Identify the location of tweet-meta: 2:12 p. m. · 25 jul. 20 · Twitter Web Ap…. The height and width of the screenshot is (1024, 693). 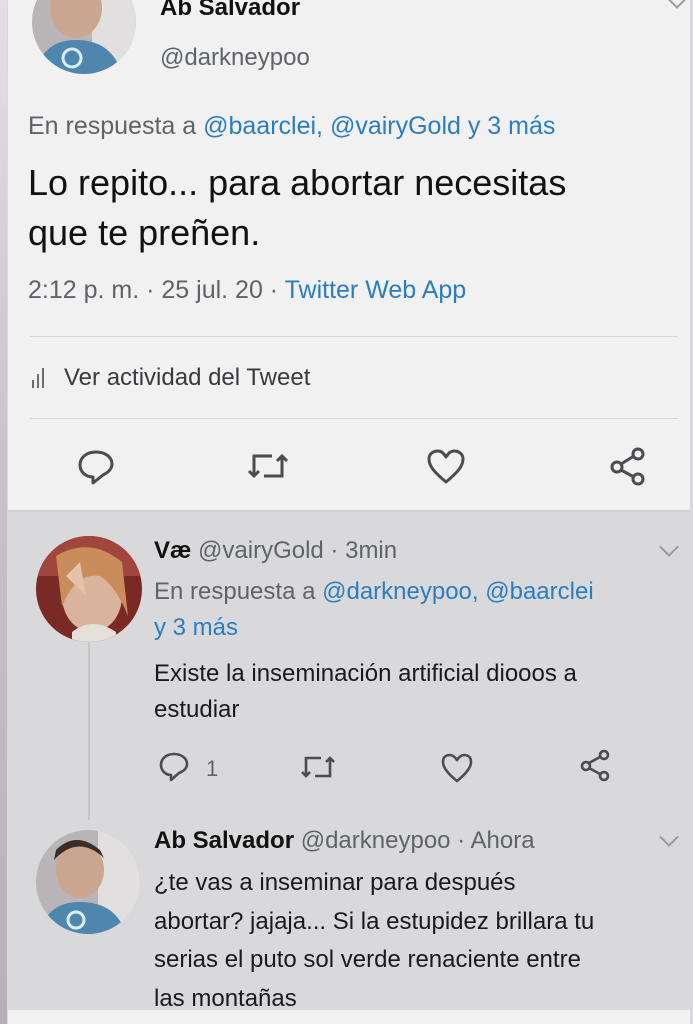
(247, 290).